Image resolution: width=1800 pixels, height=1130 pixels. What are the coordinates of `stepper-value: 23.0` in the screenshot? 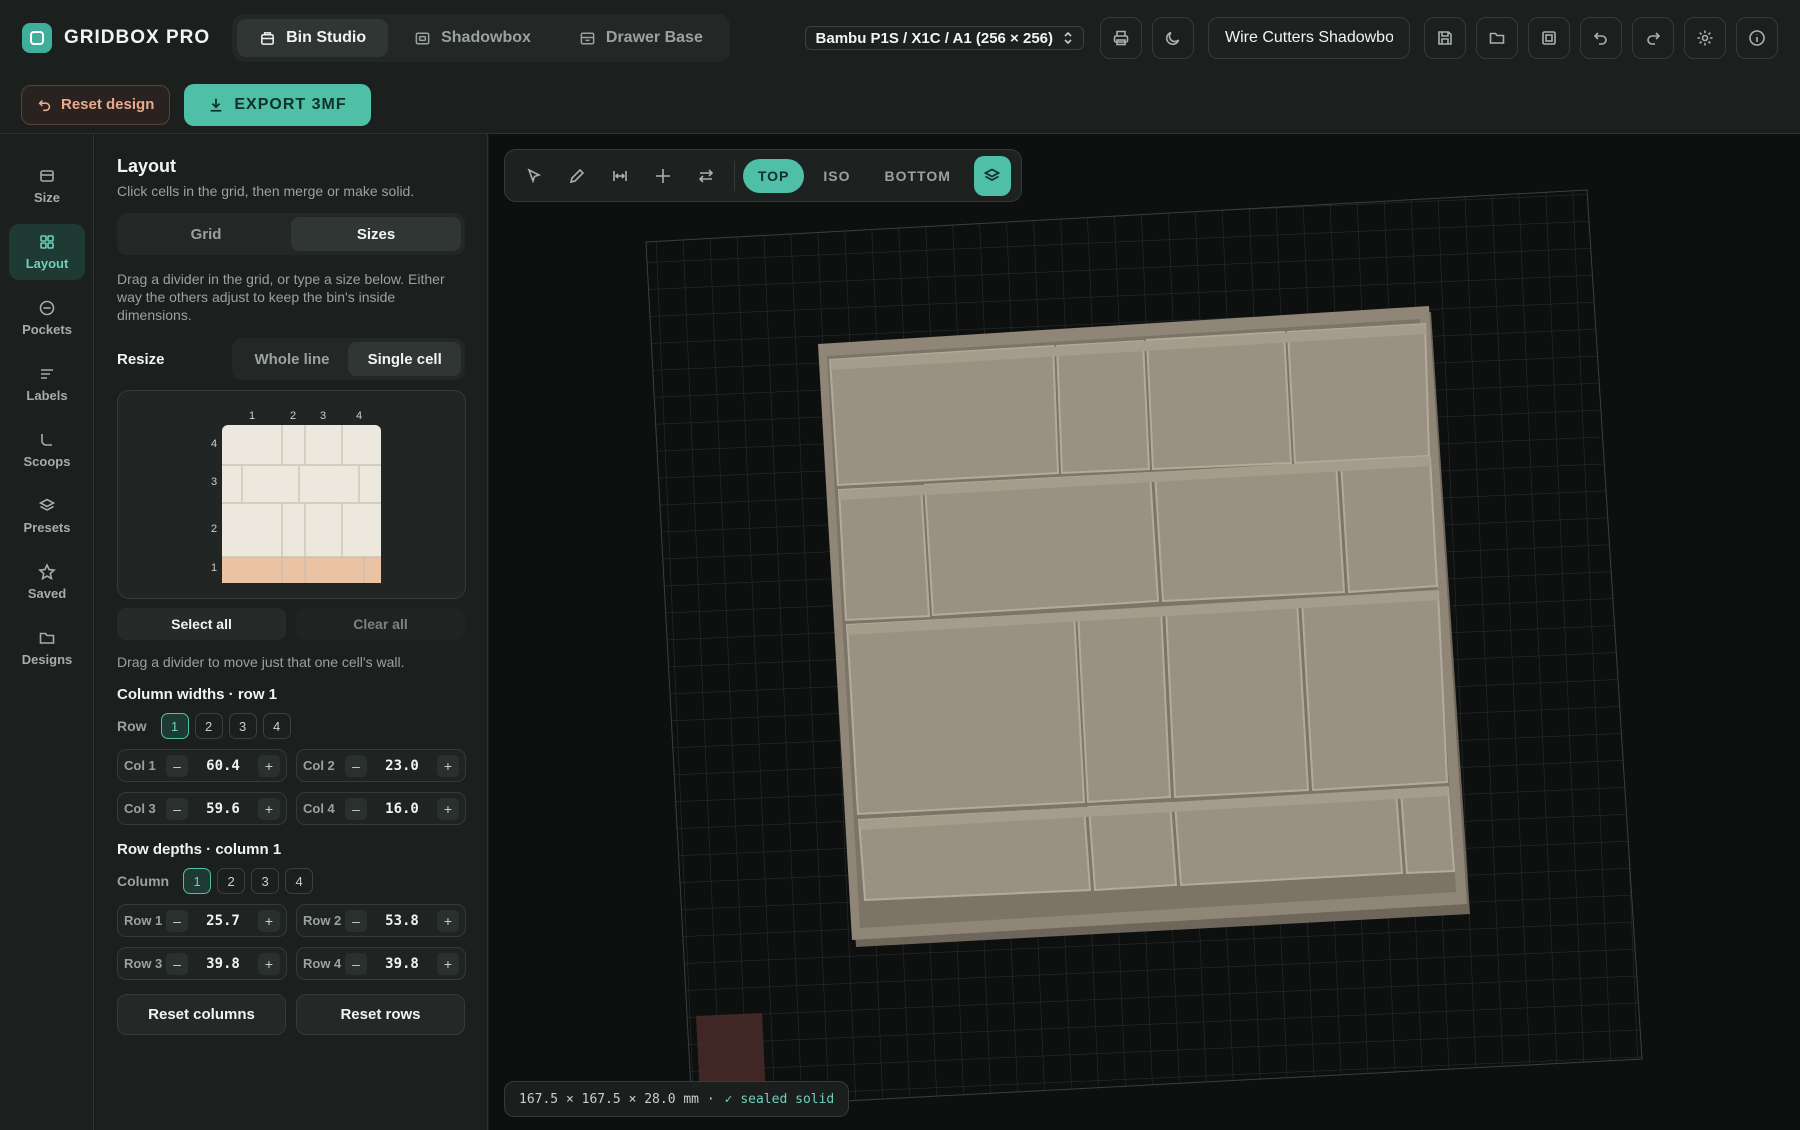 It's located at (402, 766).